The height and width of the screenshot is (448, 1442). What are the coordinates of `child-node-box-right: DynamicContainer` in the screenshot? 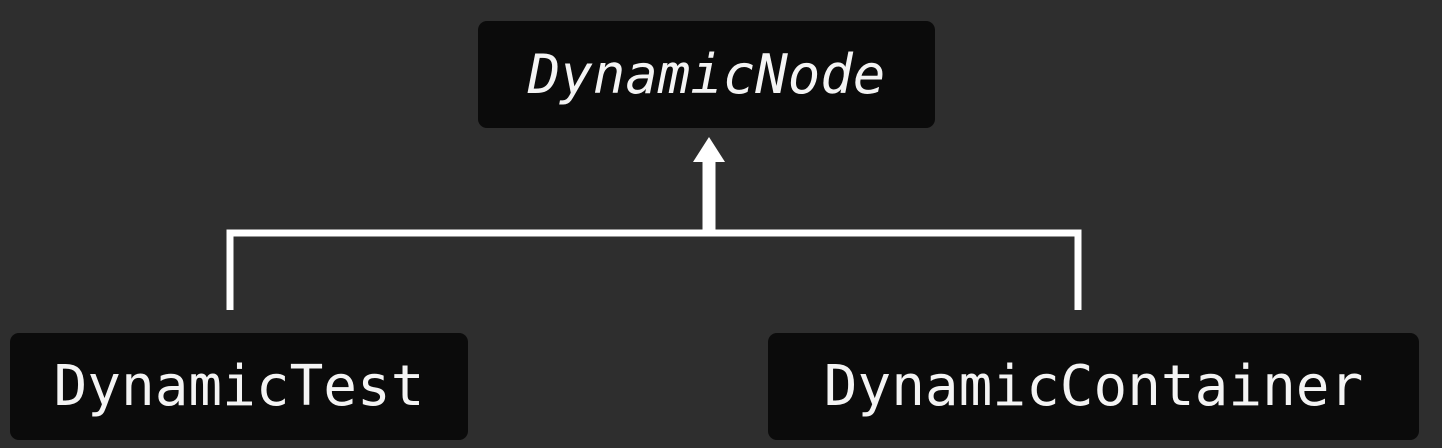 It's located at (1093, 386).